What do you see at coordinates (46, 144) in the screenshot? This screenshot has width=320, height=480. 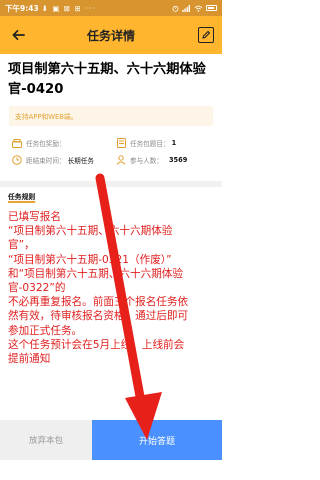 I see `reward-label: 任务包奖励：` at bounding box center [46, 144].